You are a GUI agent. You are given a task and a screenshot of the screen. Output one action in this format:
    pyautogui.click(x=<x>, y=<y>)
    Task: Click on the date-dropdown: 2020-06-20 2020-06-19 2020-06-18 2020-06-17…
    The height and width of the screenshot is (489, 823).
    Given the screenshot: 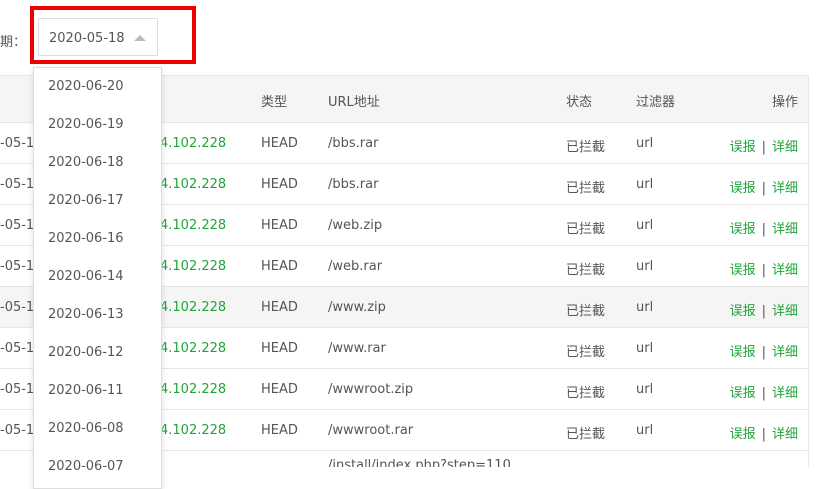 What is the action you would take?
    pyautogui.click(x=97, y=278)
    